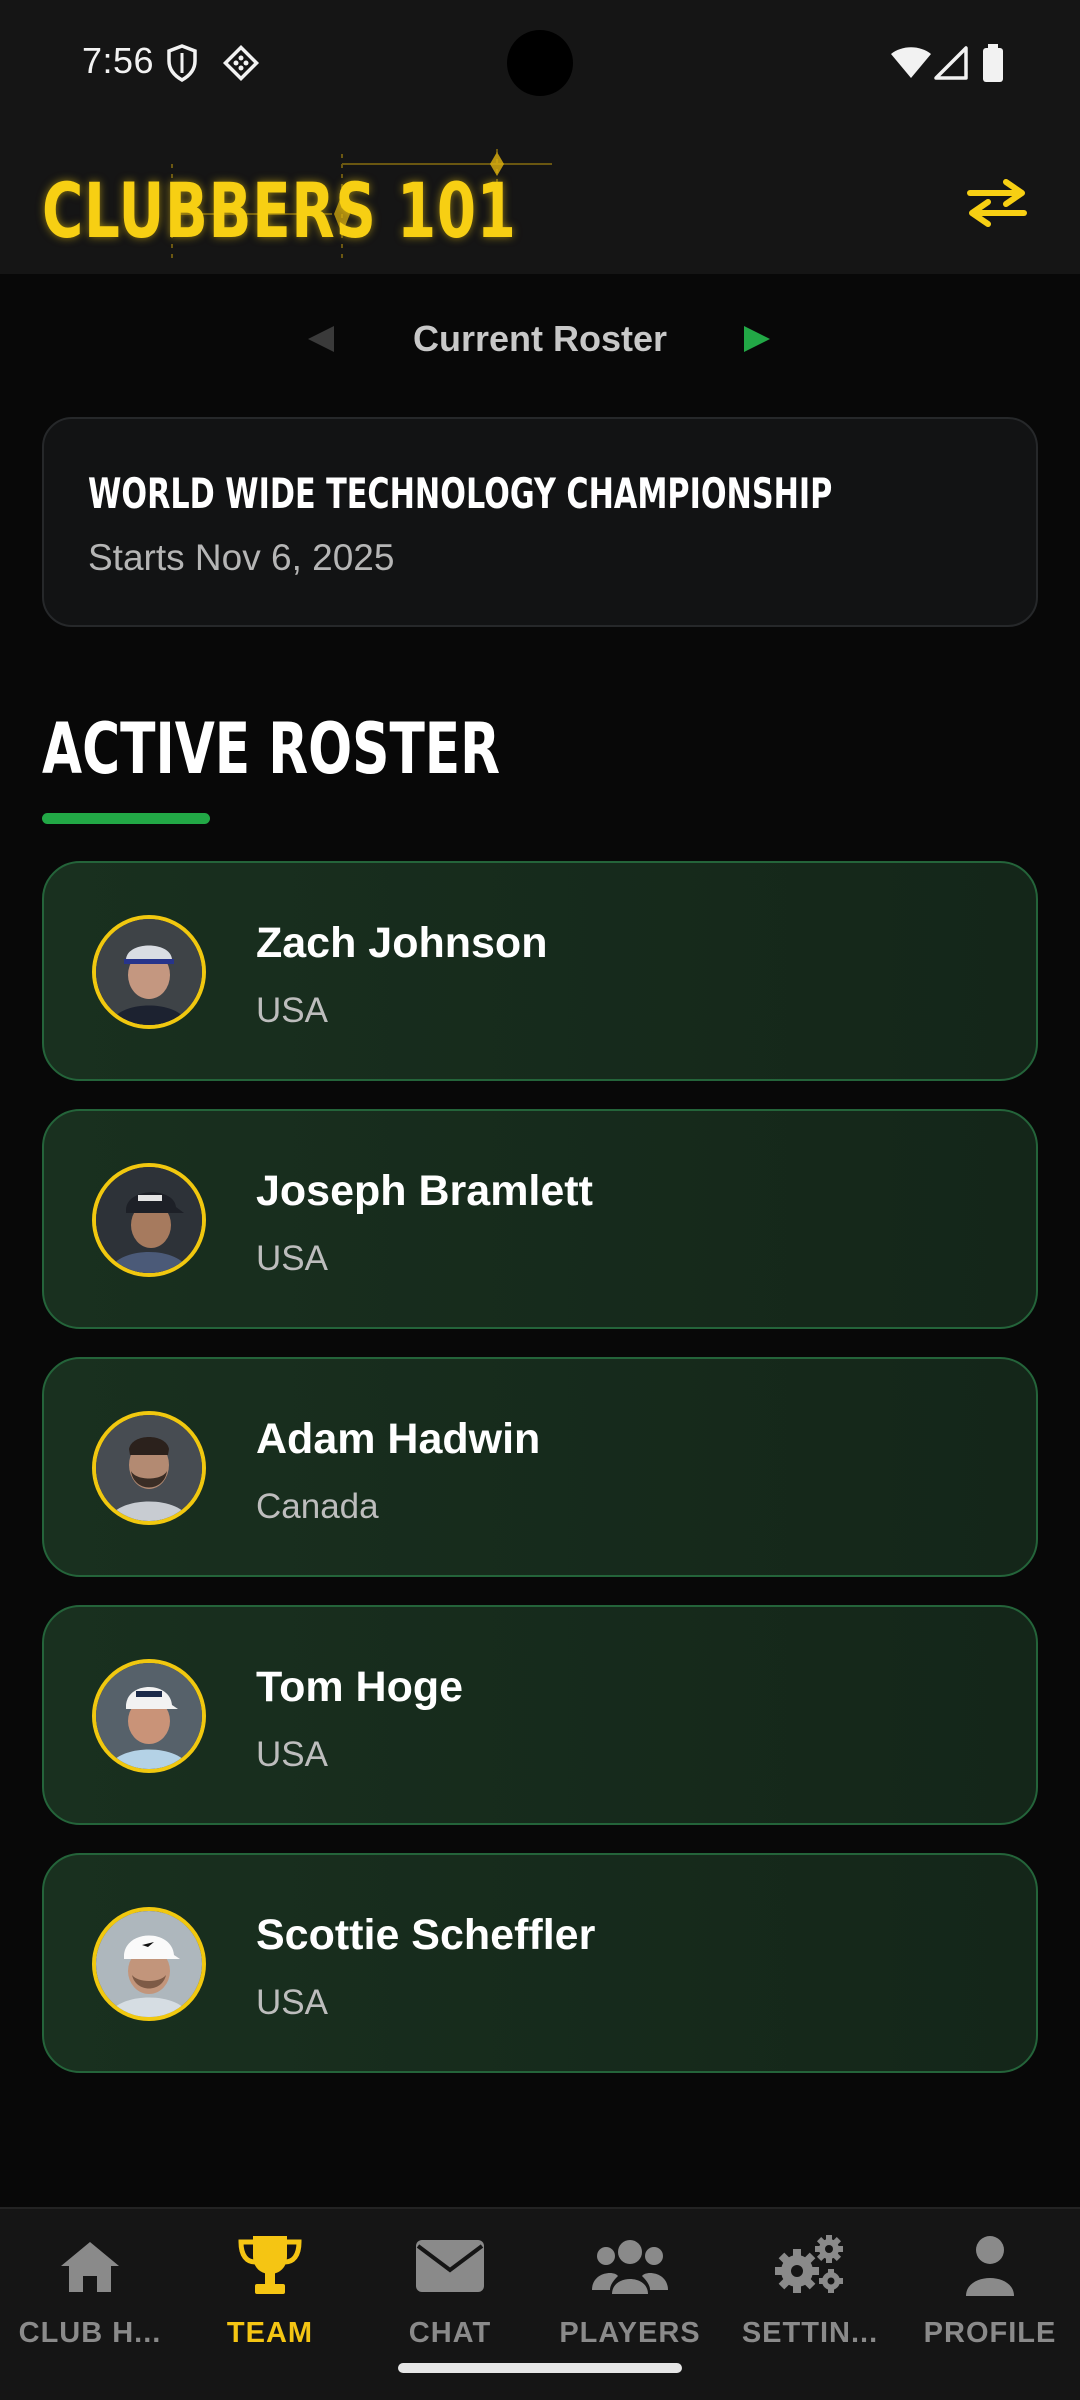  I want to click on wifi-icon, so click(911, 65).